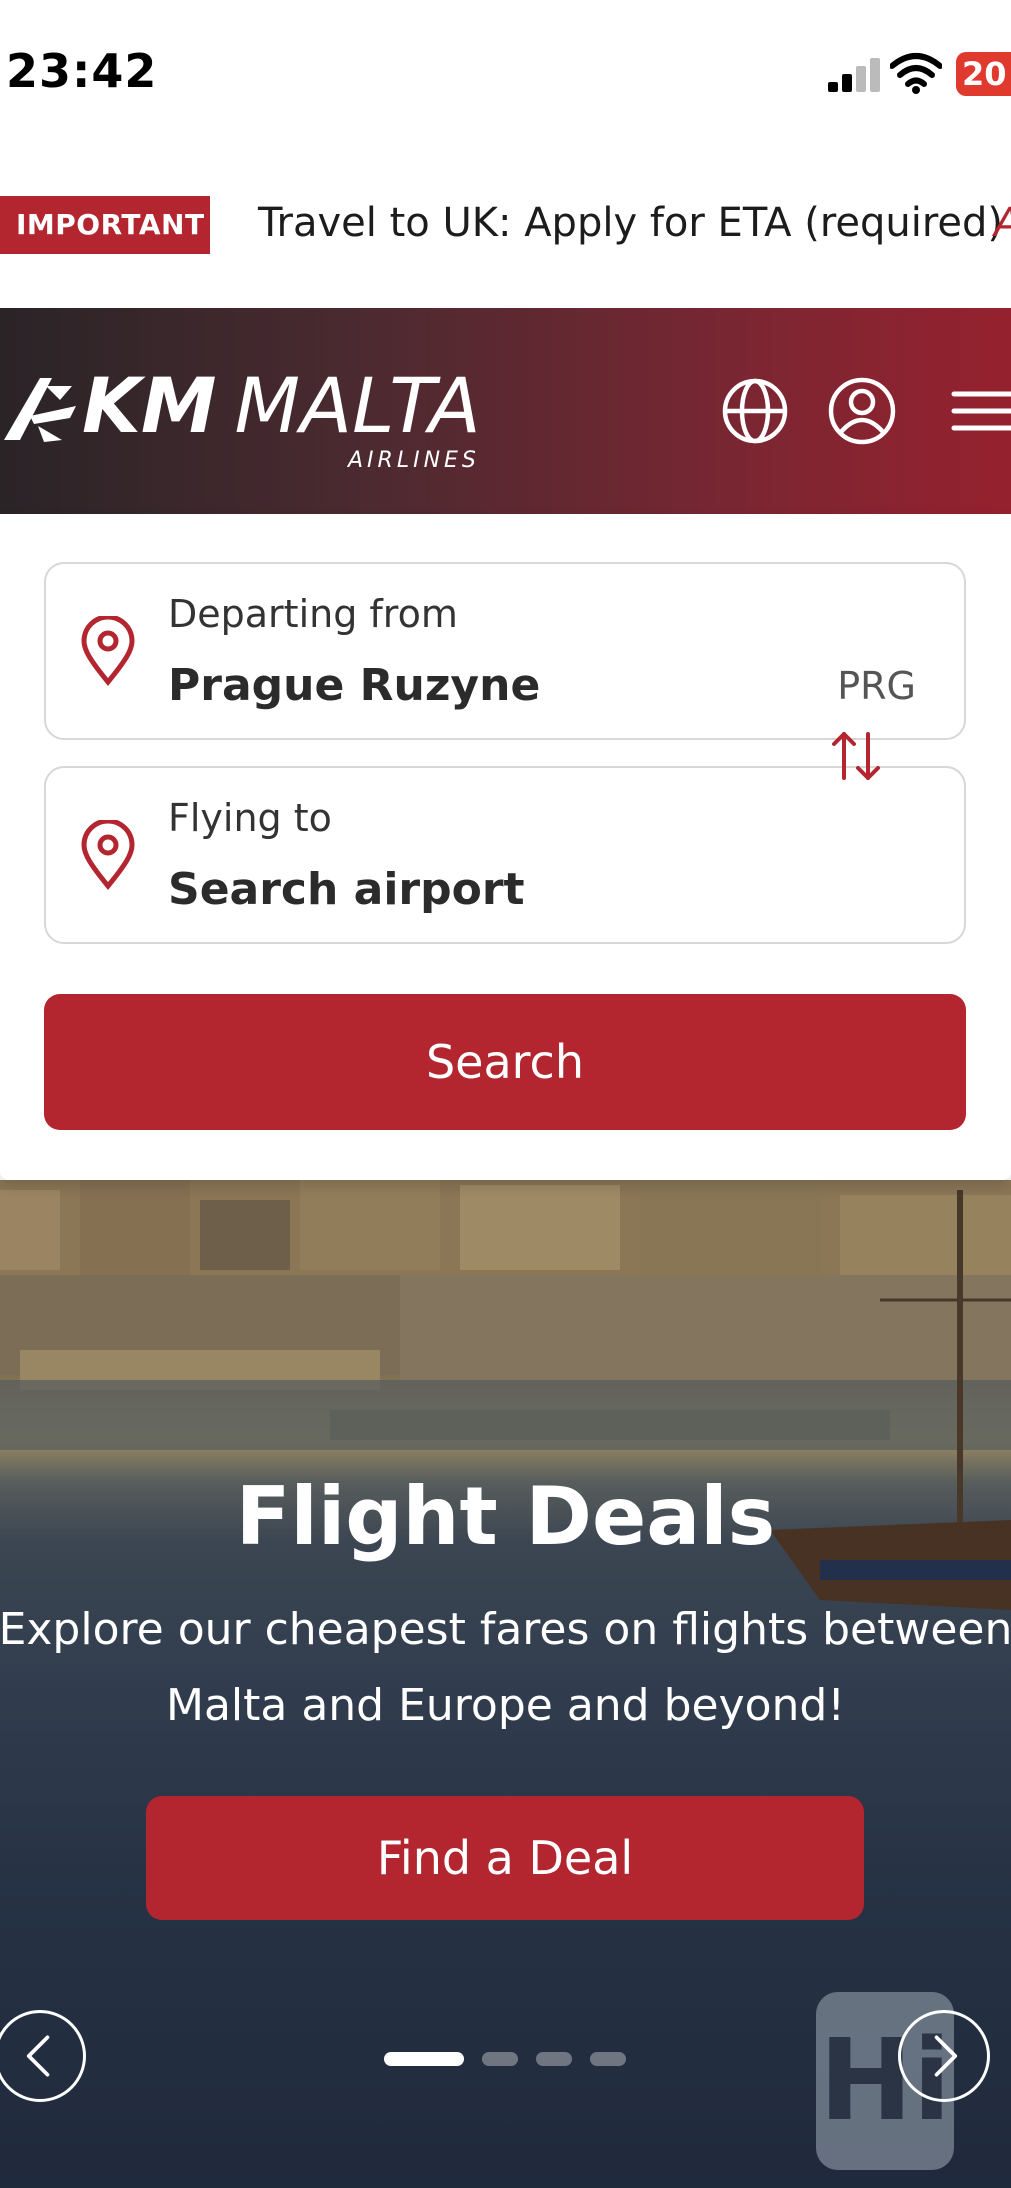 The height and width of the screenshot is (2188, 1011). I want to click on status-time: 23:42, so click(82, 71).